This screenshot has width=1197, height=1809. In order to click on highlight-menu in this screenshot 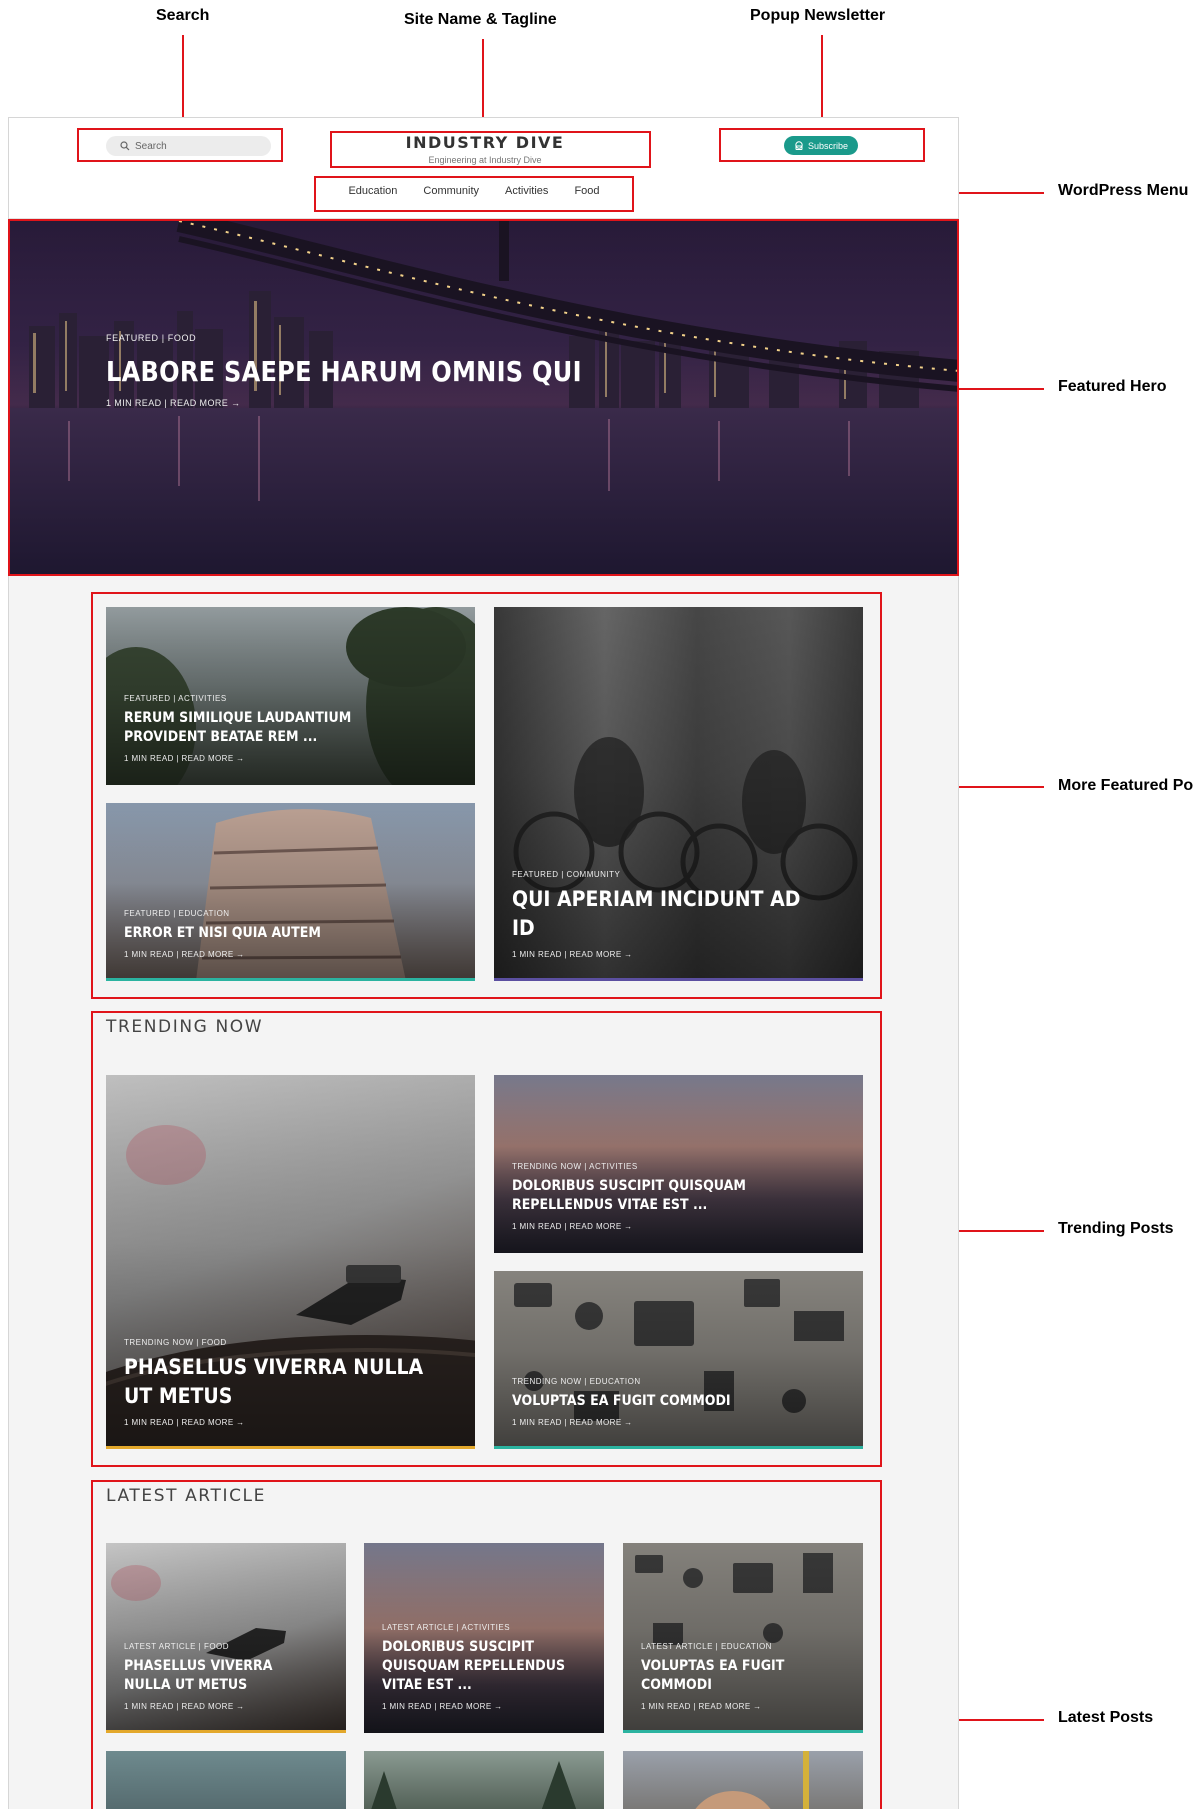, I will do `click(474, 194)`.